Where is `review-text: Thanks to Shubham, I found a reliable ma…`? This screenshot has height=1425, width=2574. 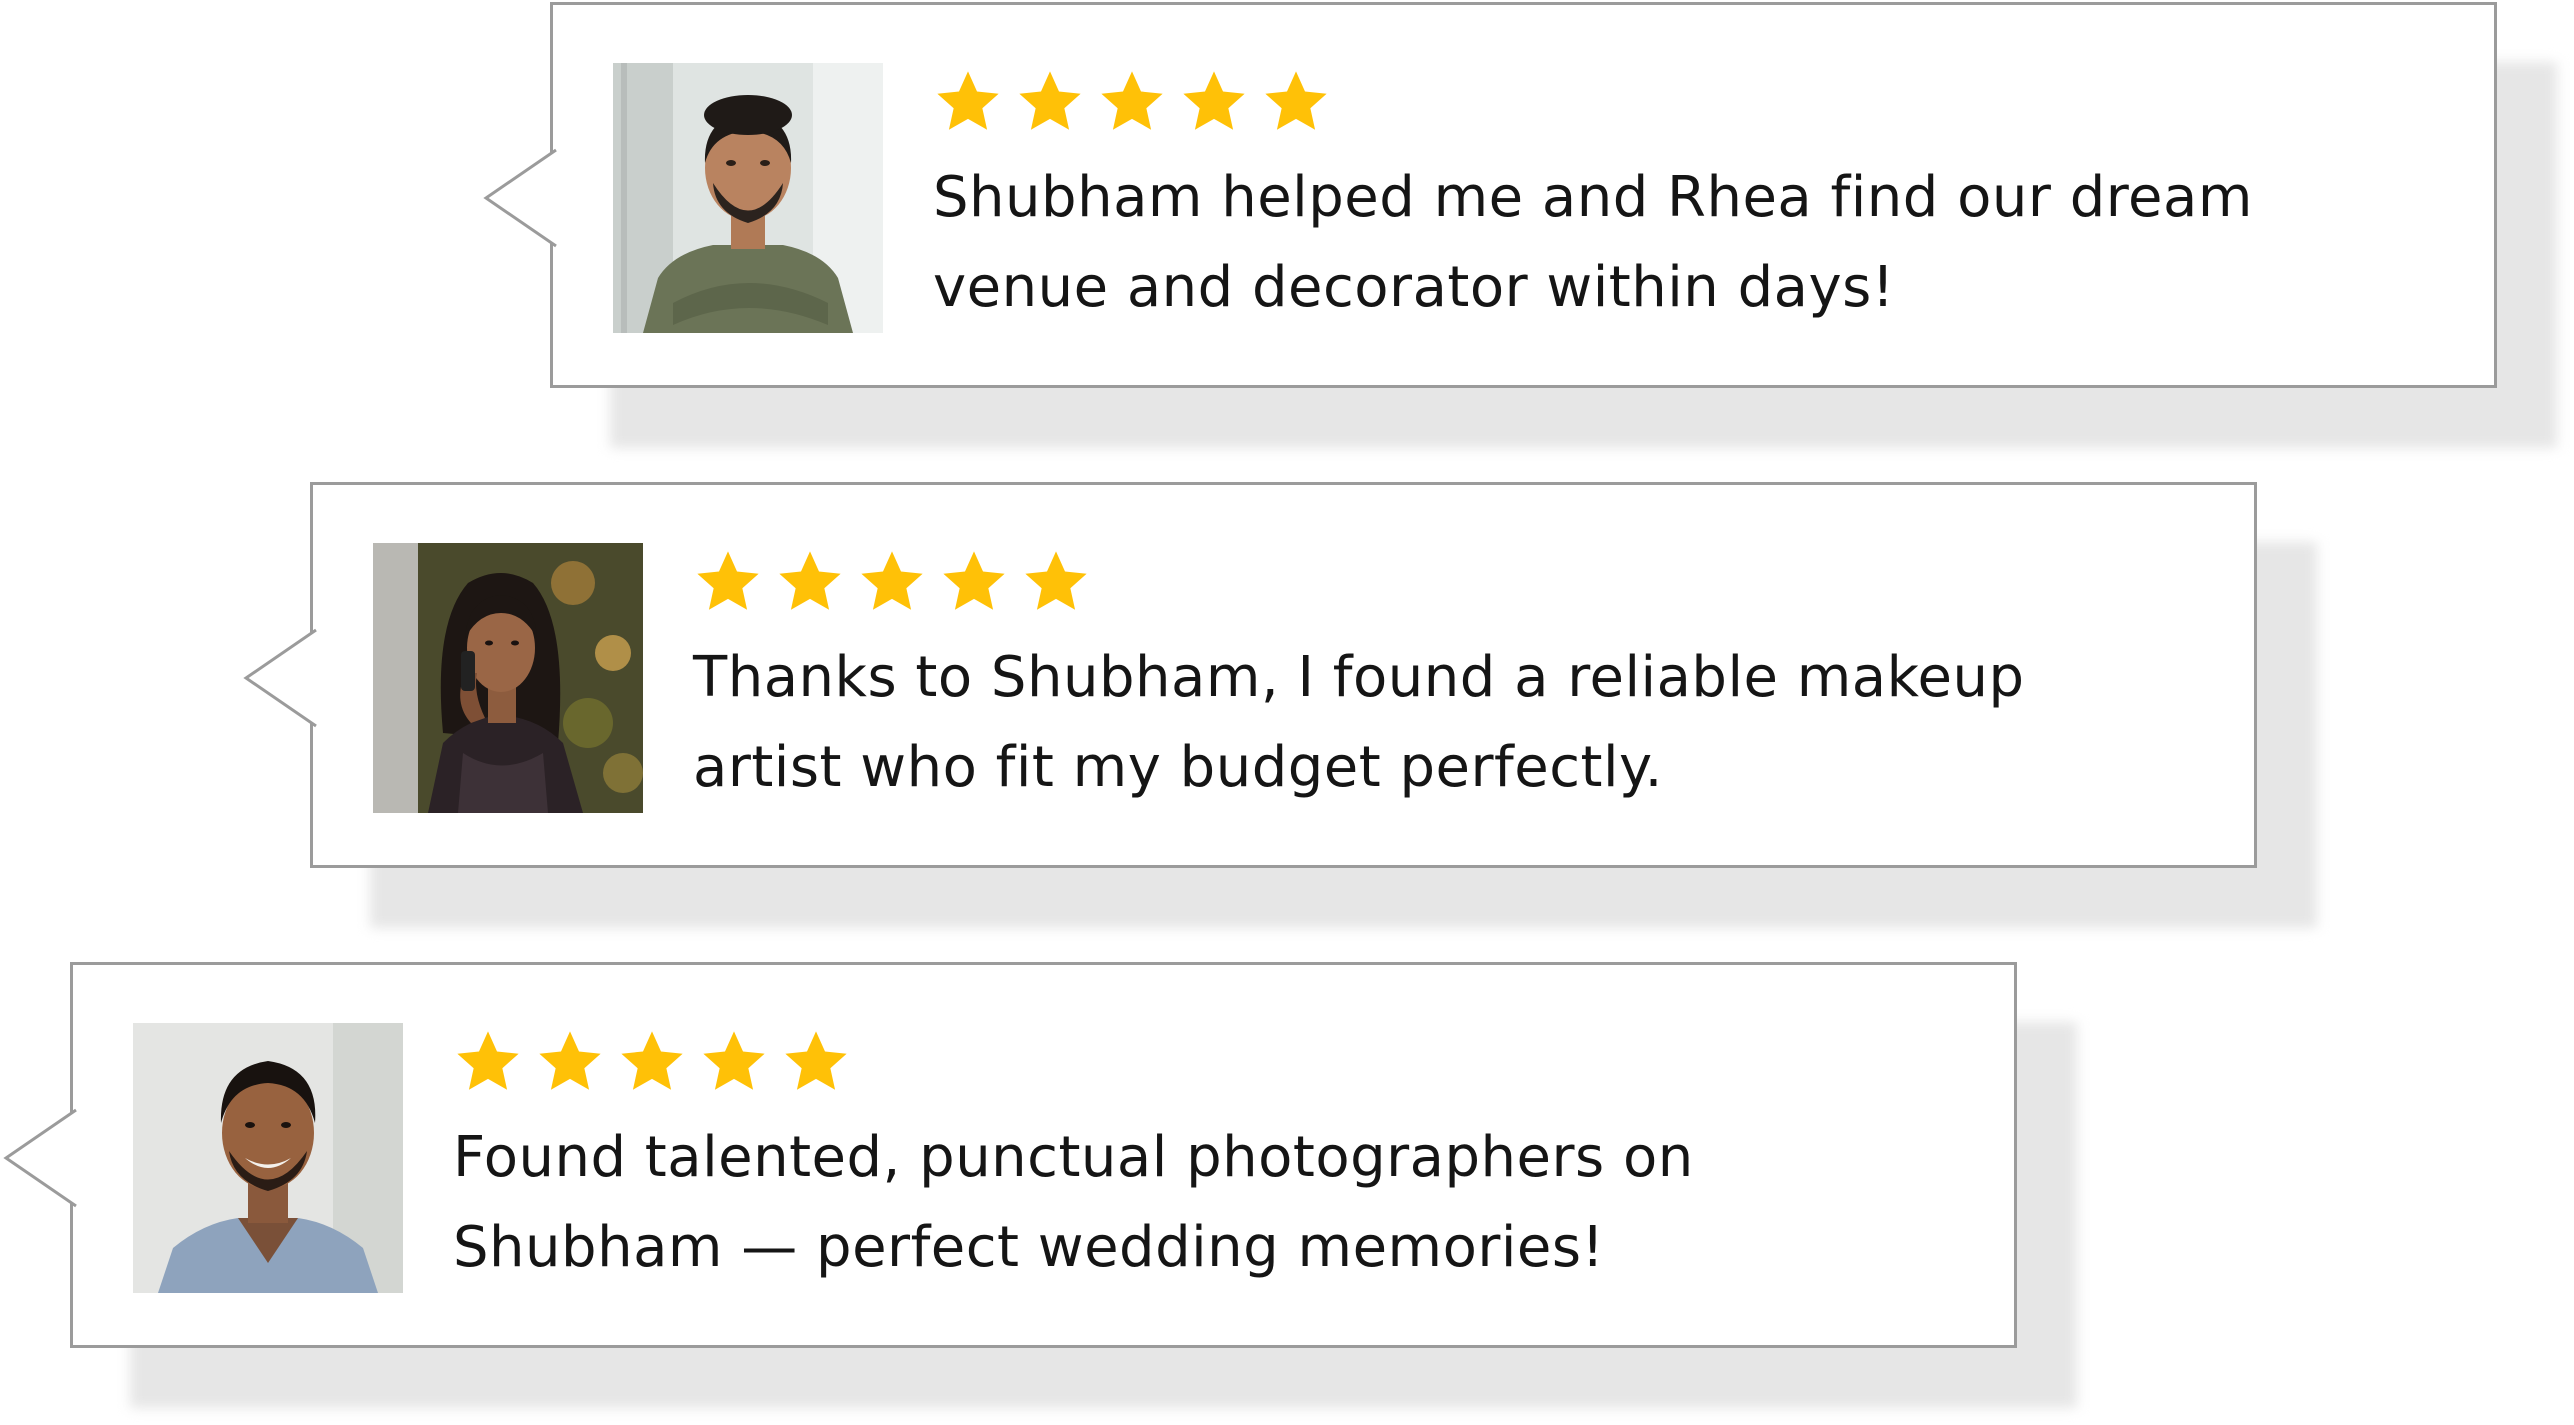
review-text: Thanks to Shubham, I found a reliable ma… is located at coordinates (1359, 722).